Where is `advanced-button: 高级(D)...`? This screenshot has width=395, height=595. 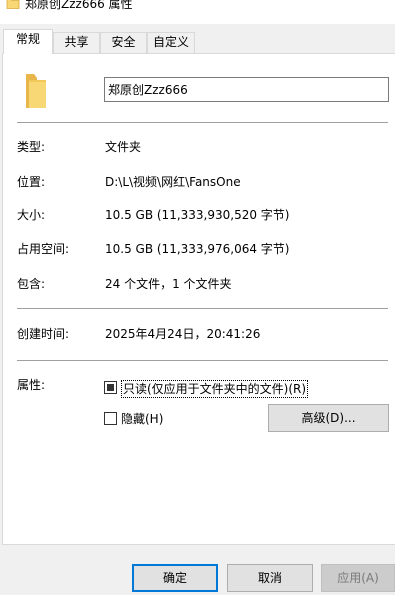
advanced-button: 高级(D)... is located at coordinates (328, 418).